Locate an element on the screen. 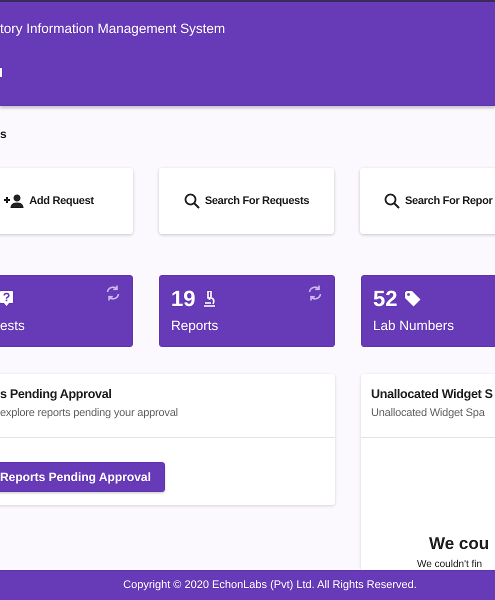  stat-label: Lab Numbers is located at coordinates (414, 325).